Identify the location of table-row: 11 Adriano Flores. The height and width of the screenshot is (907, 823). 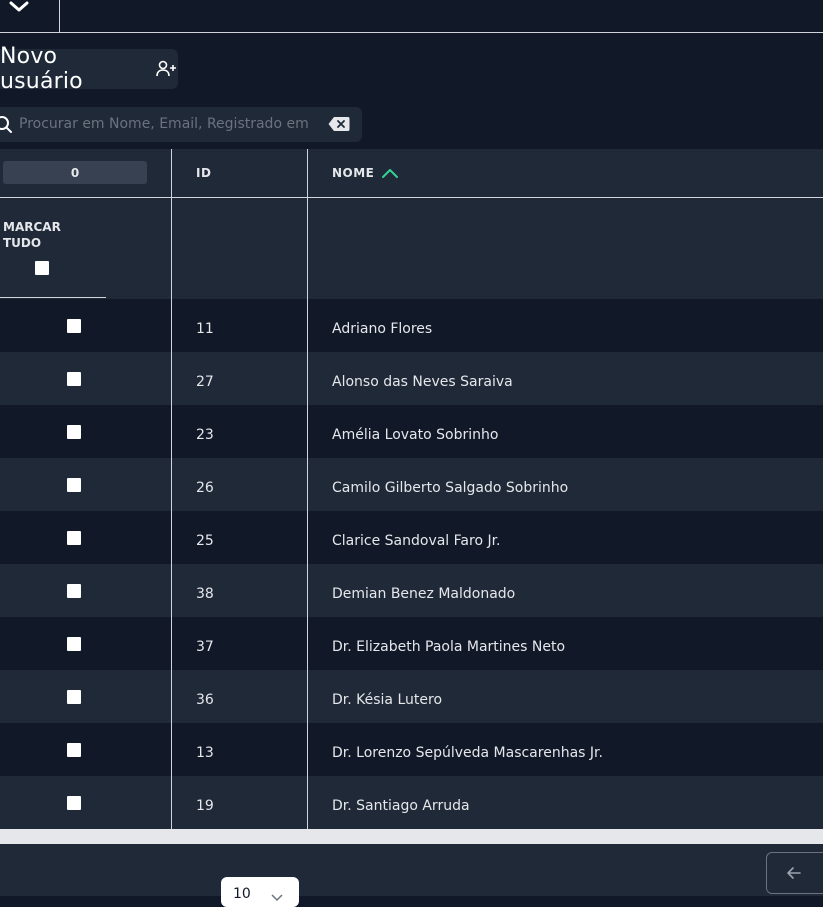
(411, 325).